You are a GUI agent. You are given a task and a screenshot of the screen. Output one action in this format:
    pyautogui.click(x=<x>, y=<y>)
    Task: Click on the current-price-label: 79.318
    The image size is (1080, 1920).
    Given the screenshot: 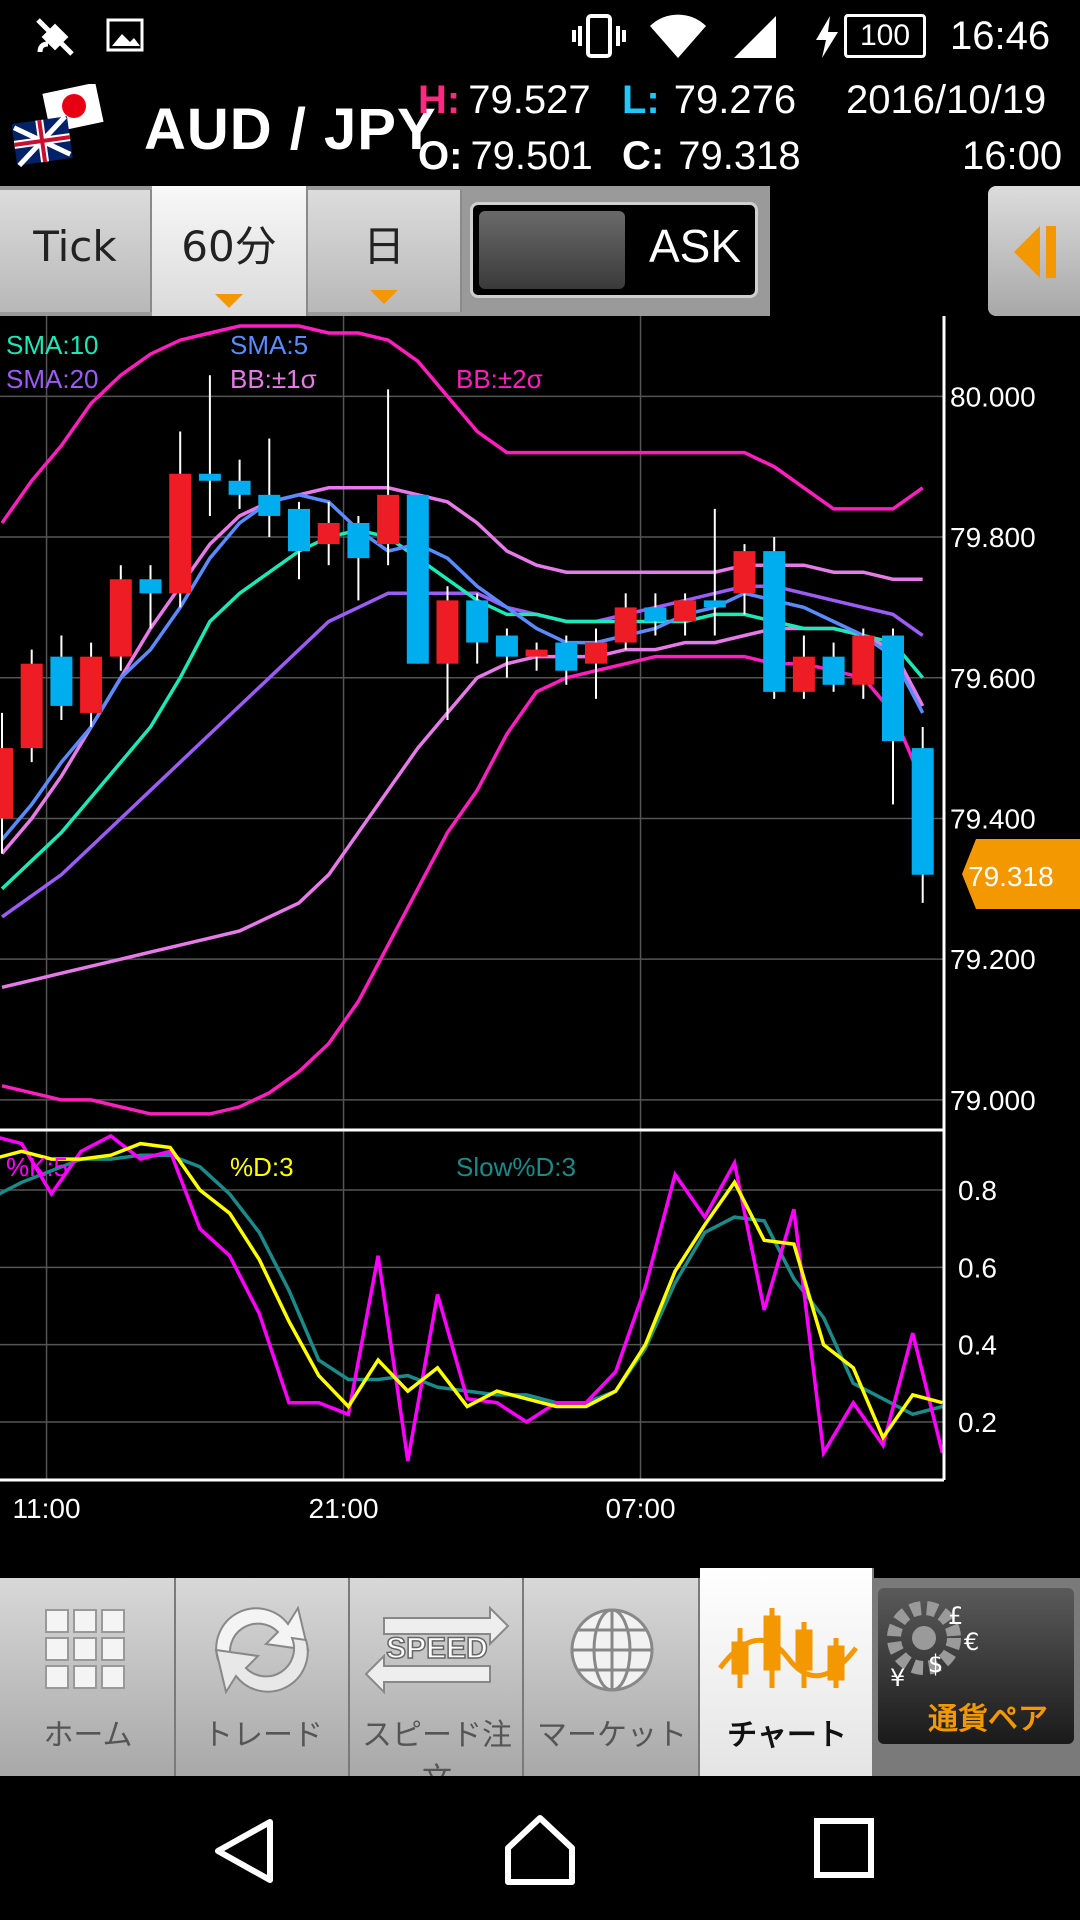 What is the action you would take?
    pyautogui.click(x=1011, y=876)
    